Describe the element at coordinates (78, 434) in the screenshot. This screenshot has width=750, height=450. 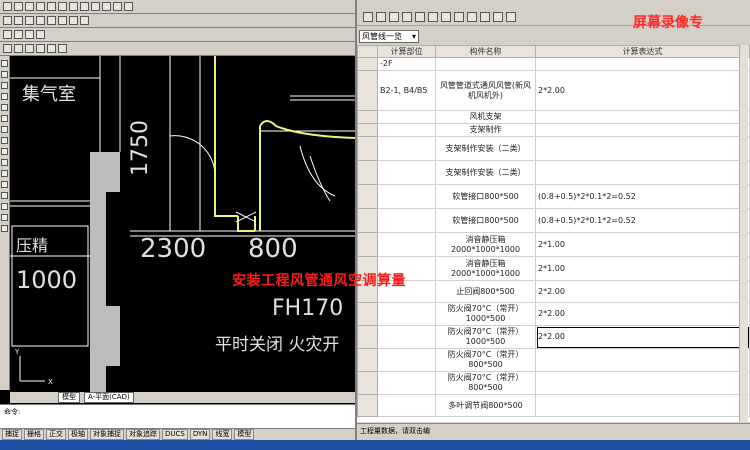
I see `status-polar: 极轴` at that location.